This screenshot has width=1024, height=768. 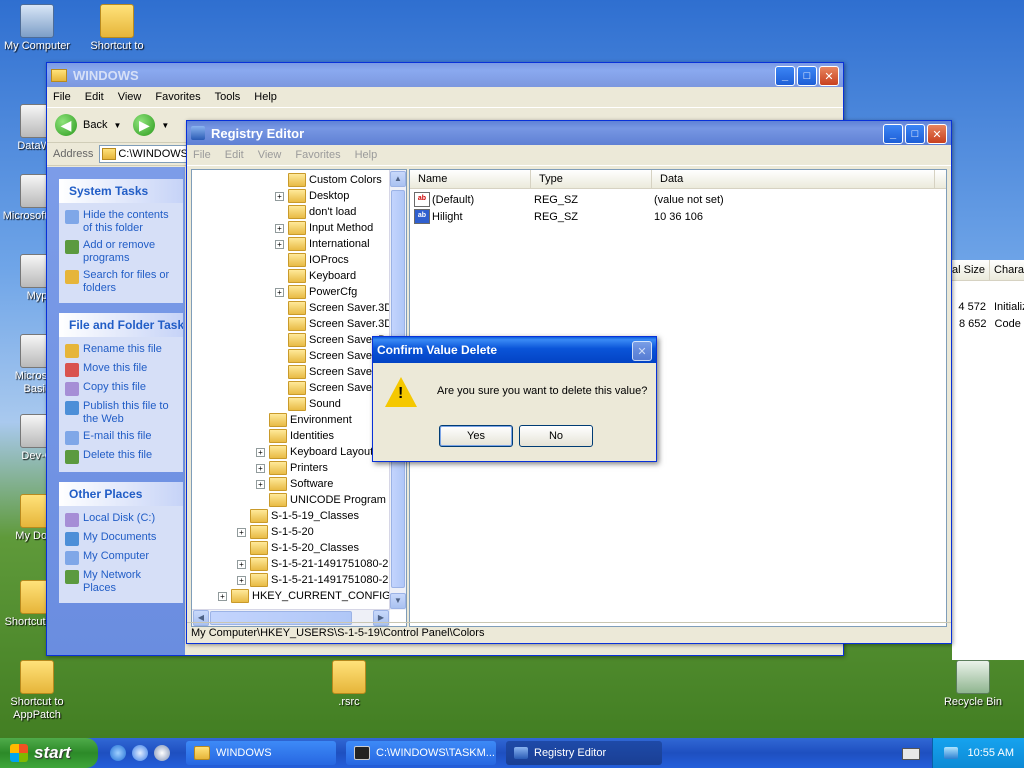 I want to click on start-button: start, so click(x=49, y=753).